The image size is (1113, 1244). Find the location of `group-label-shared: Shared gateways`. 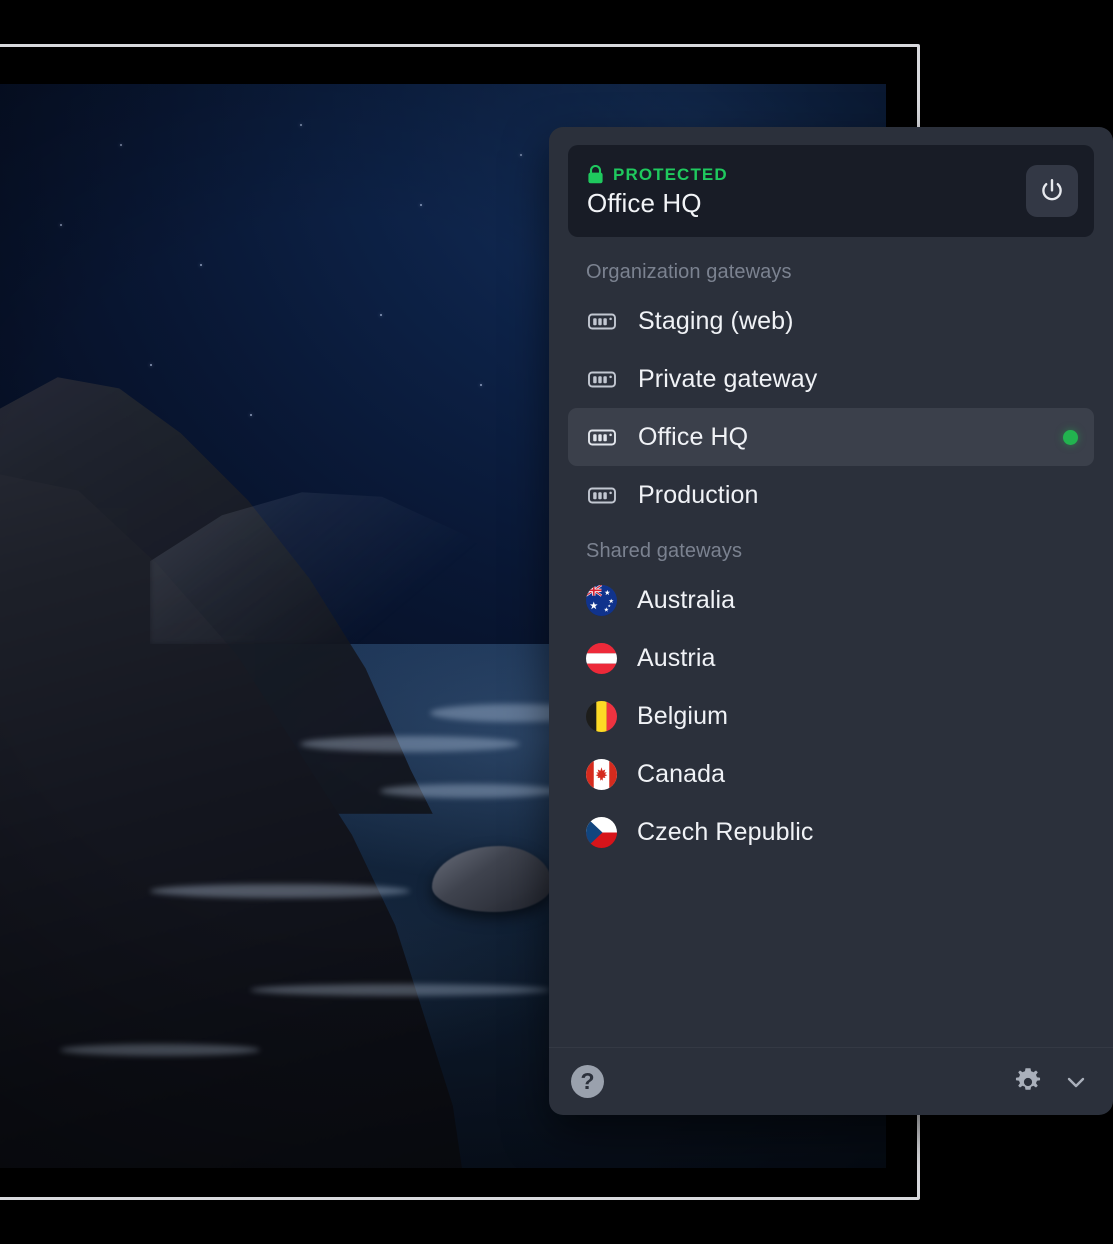

group-label-shared: Shared gateways is located at coordinates (664, 551).